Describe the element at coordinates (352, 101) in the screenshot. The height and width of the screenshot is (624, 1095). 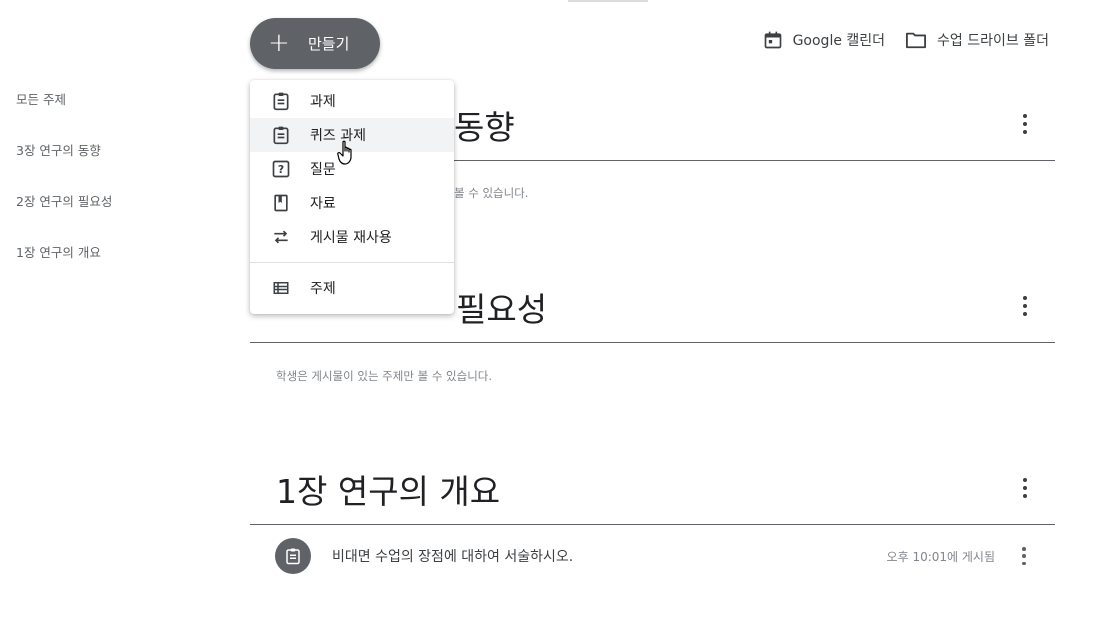
I see `menu-item-assignment: 과제` at that location.